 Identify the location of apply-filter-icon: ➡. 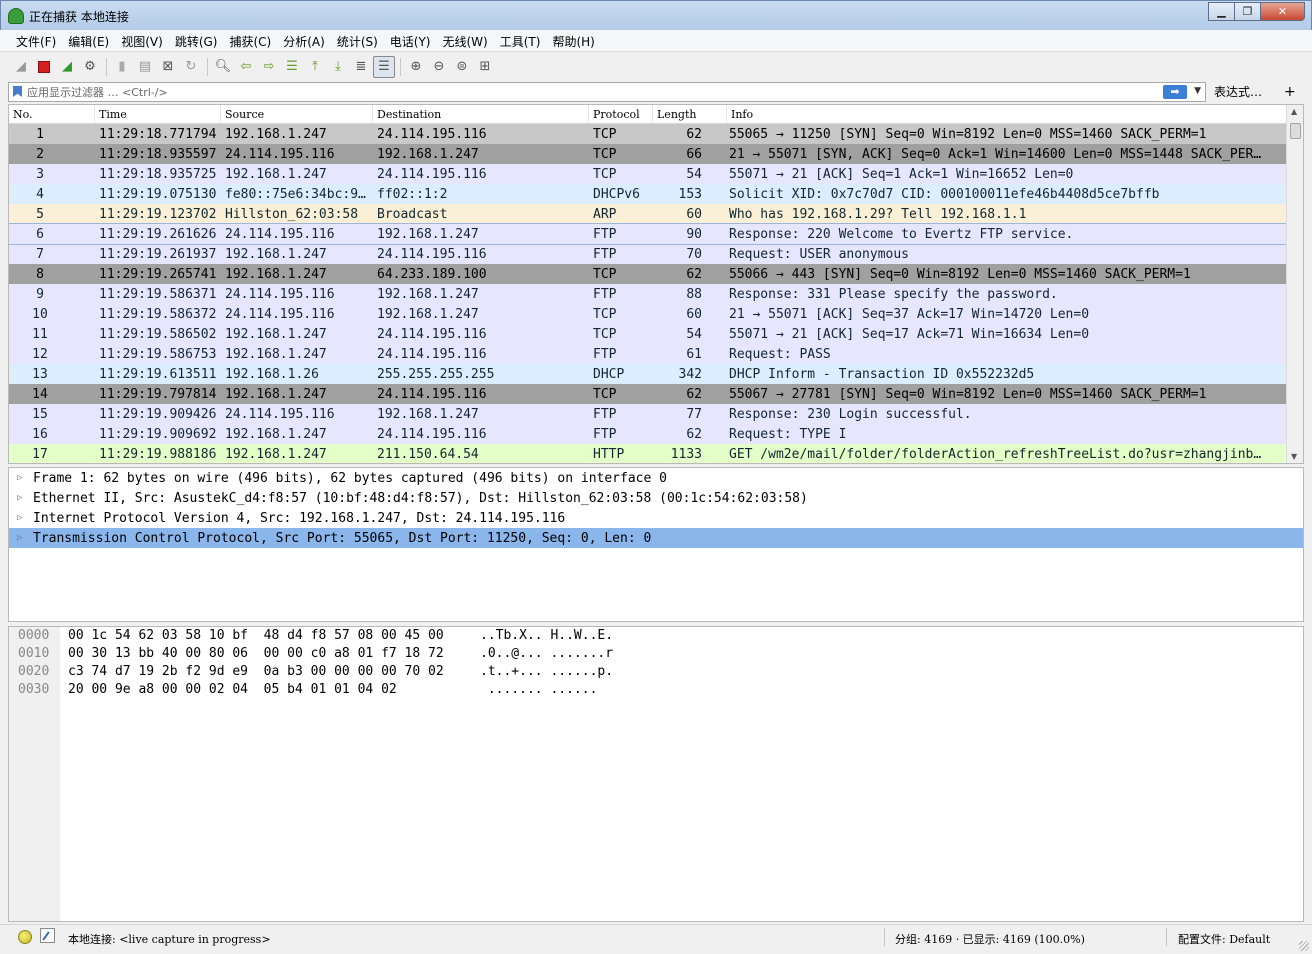
(1175, 91).